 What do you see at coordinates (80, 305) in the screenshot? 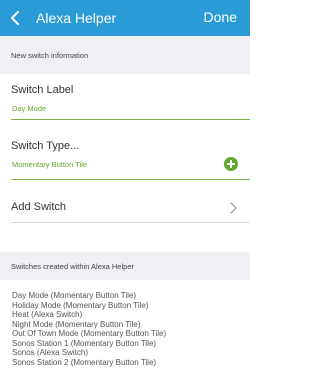
I see `list-item: Holiday Mode (Momentary Button Tile)` at bounding box center [80, 305].